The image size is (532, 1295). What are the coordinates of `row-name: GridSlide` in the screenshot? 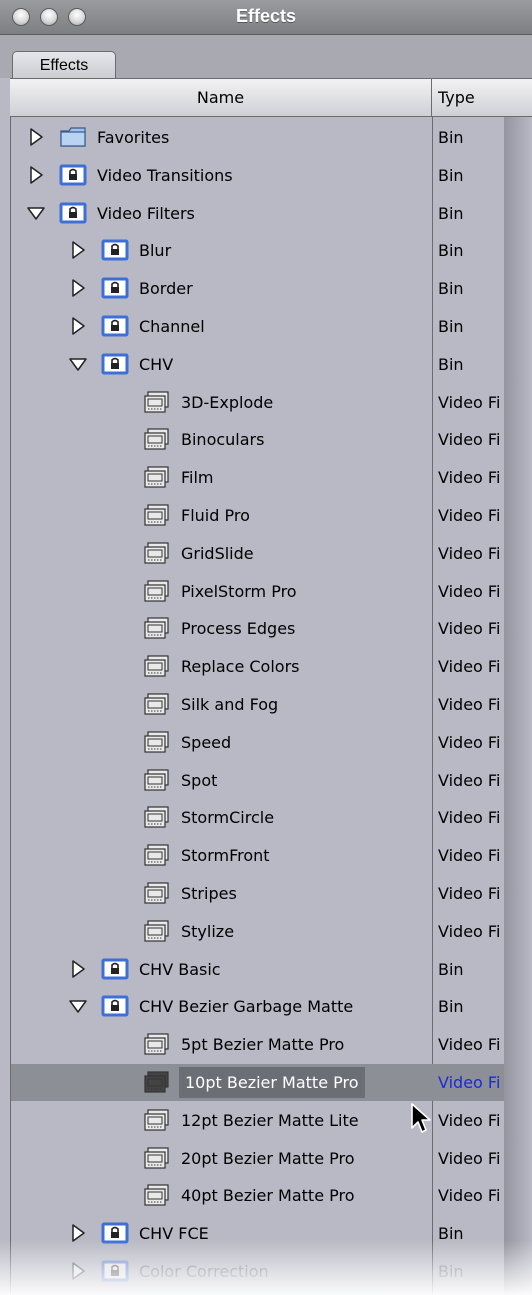 It's located at (217, 553).